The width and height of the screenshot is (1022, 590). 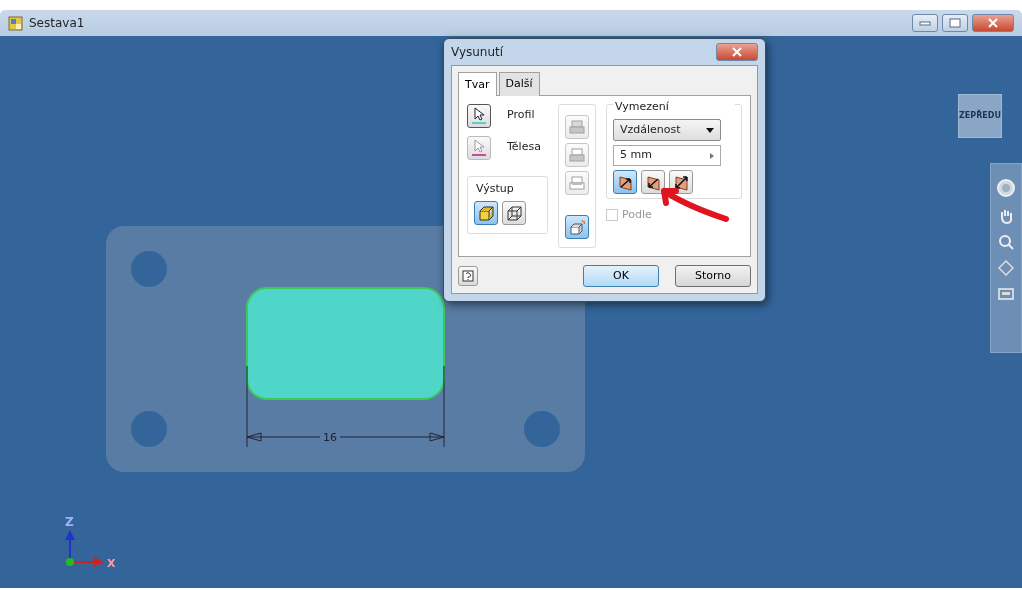 What do you see at coordinates (1006, 268) in the screenshot?
I see `orbit-icon` at bounding box center [1006, 268].